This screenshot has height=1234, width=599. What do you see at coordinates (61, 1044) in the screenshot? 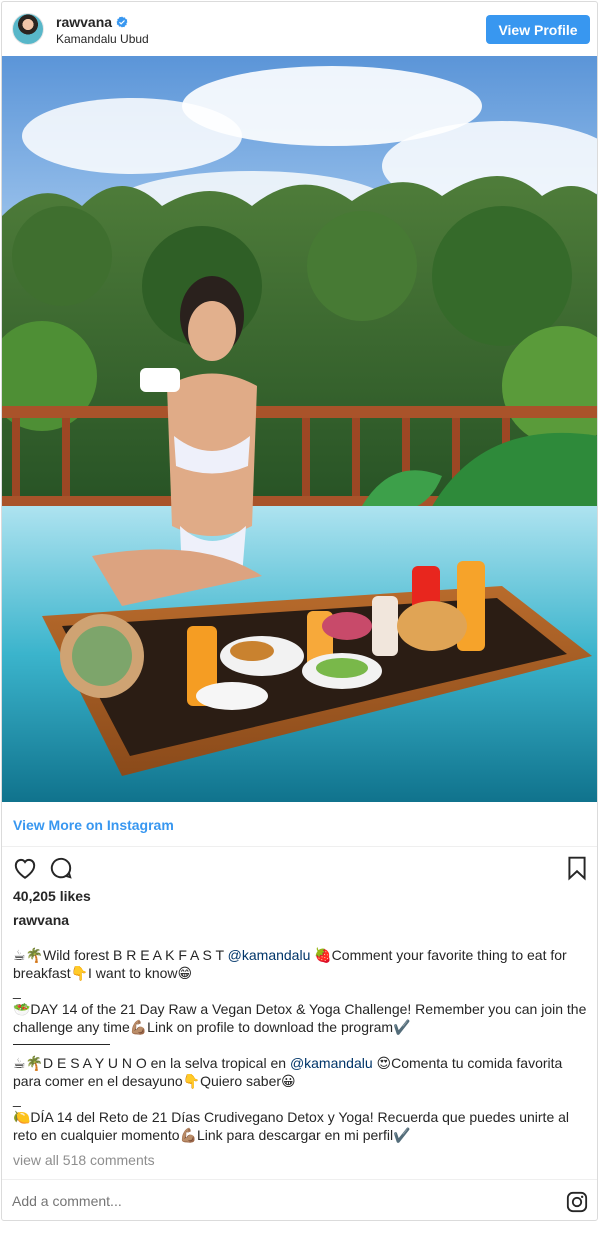
I see `caption-divider` at bounding box center [61, 1044].